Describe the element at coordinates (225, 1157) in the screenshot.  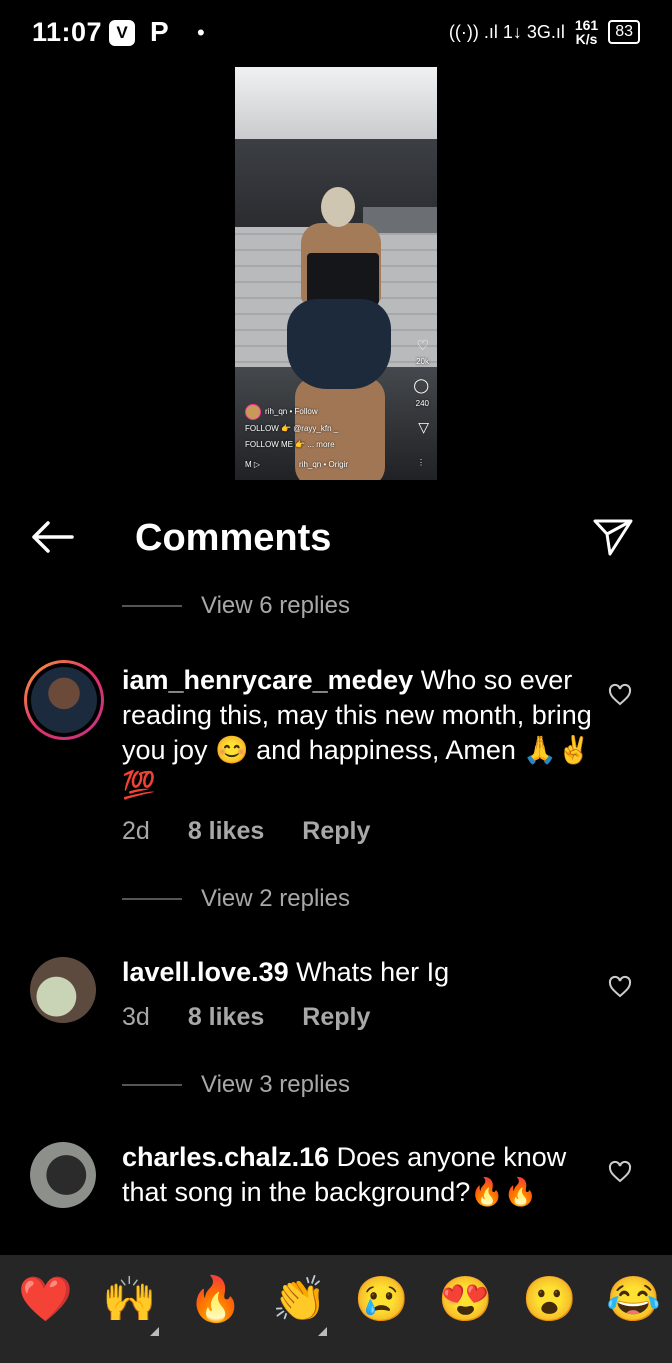
I see `comment-username: charles.chalz.16` at that location.